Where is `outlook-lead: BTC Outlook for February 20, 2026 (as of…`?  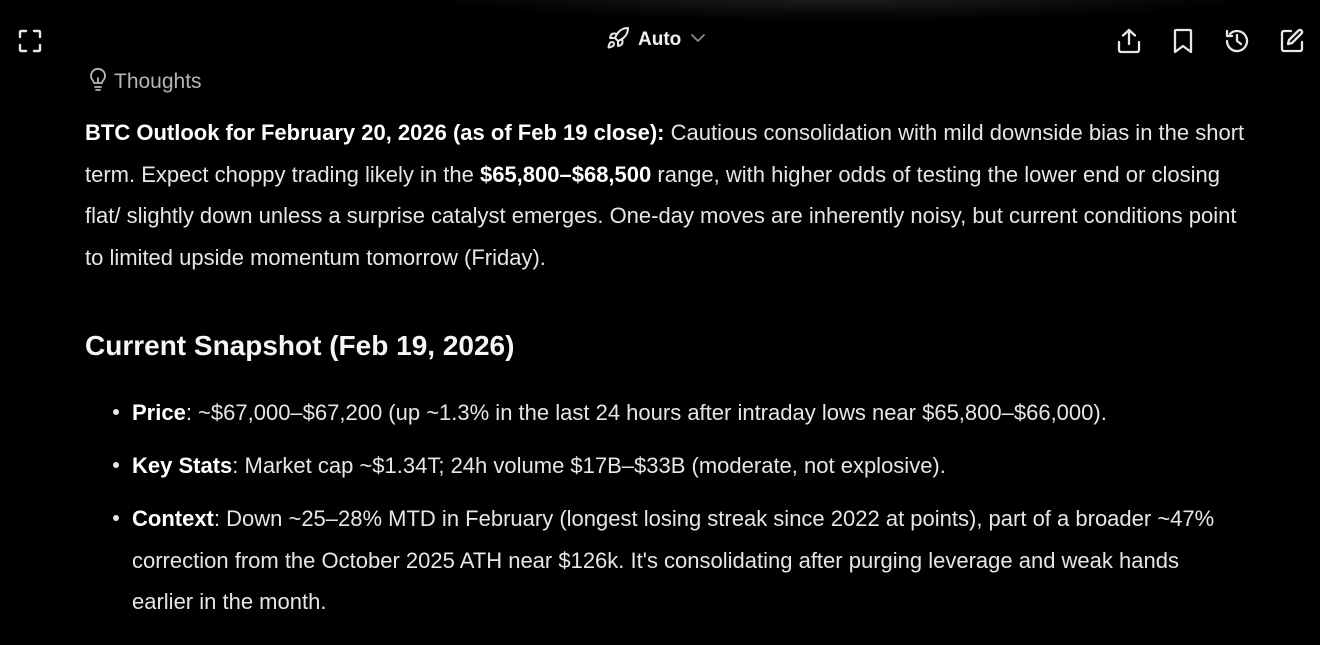 outlook-lead: BTC Outlook for February 20, 2026 (as of… is located at coordinates (375, 132).